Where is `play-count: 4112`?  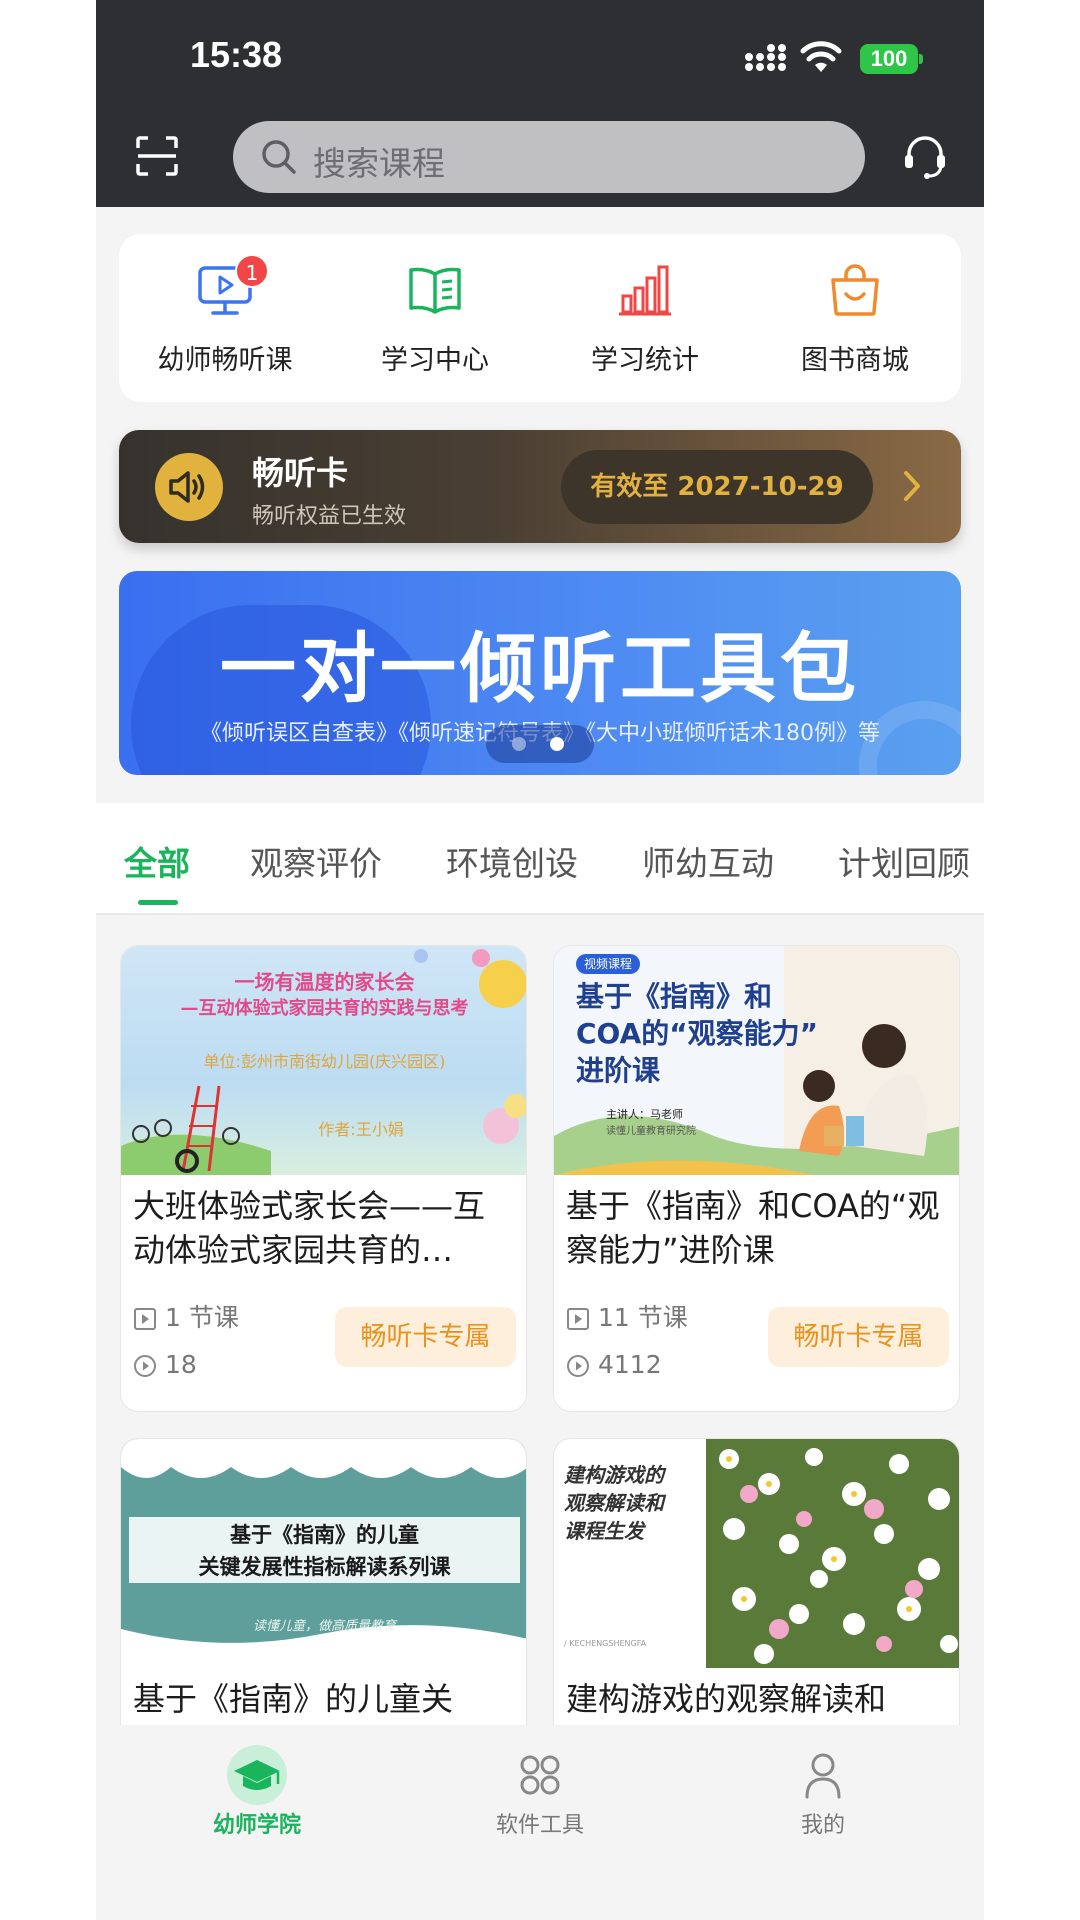
play-count: 4112 is located at coordinates (614, 1364).